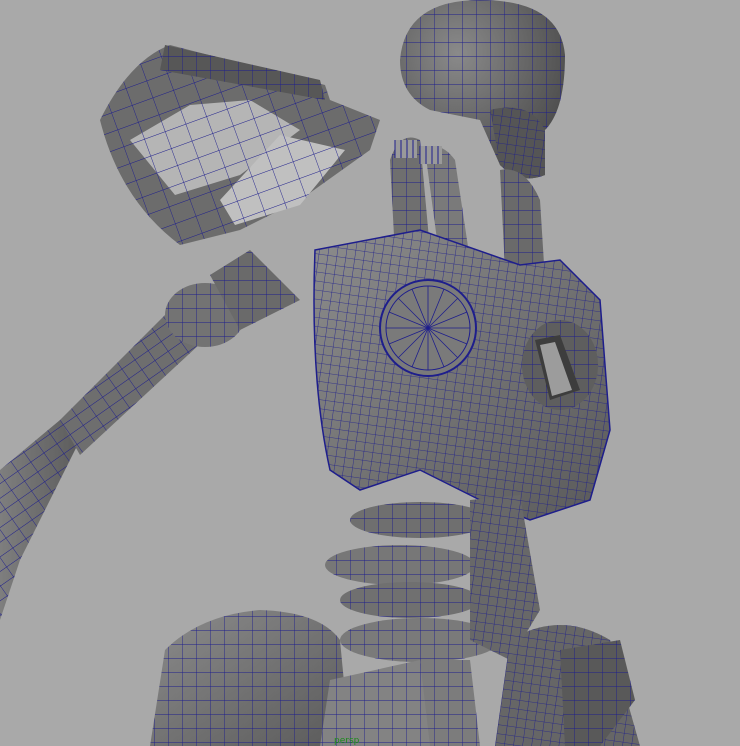 Image resolution: width=740 pixels, height=746 pixels. Describe the element at coordinates (560, 365) in the screenshot. I see `side-vent` at that location.